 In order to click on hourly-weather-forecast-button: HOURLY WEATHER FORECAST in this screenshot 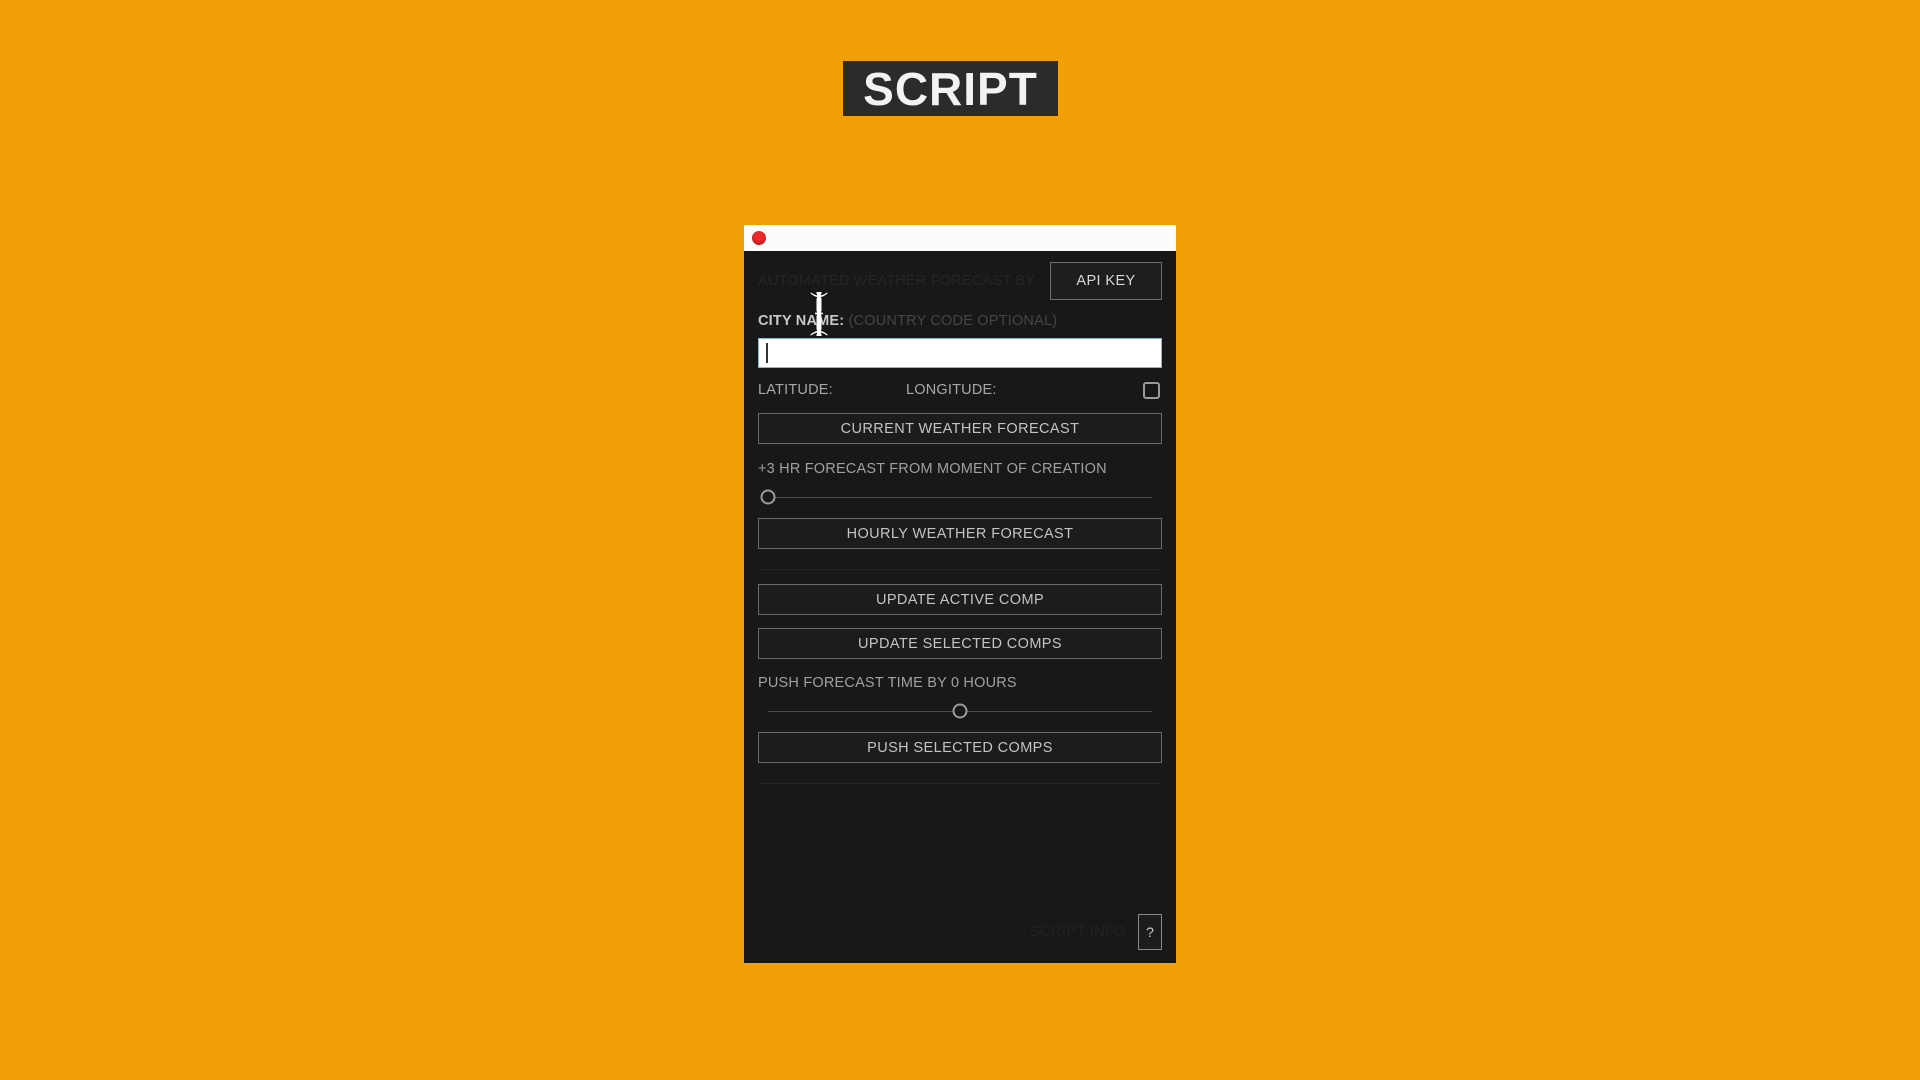, I will do `click(960, 533)`.